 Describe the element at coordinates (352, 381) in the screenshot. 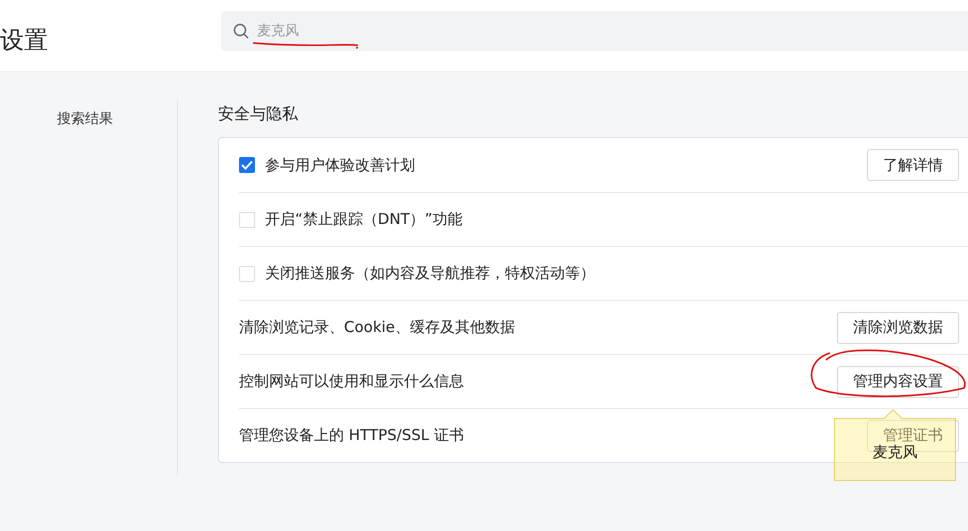

I see `setting-label: 控制网站可以使用和显示什么信息` at that location.